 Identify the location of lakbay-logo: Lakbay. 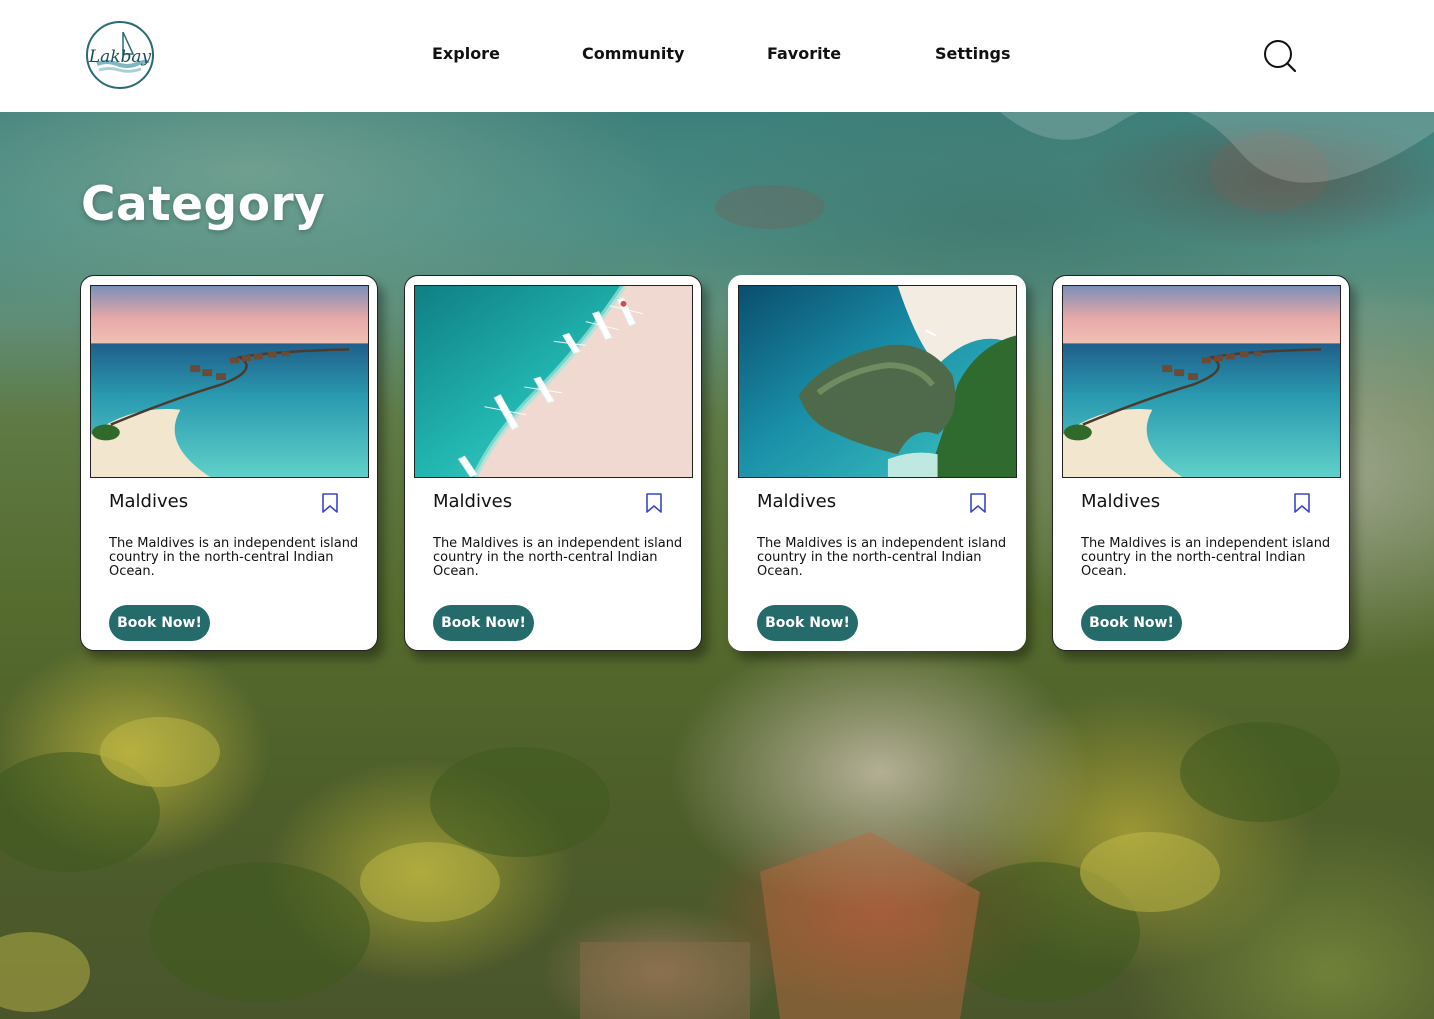
(120, 55).